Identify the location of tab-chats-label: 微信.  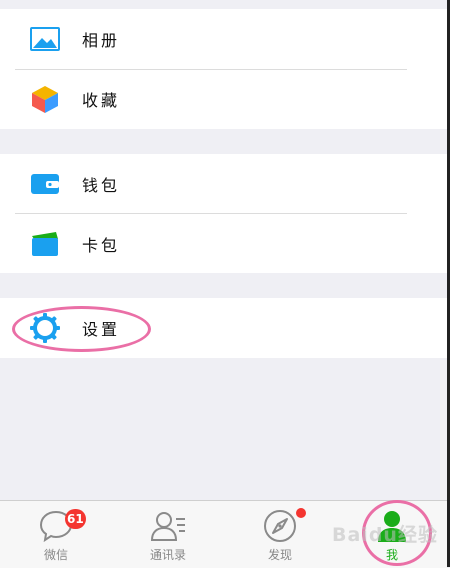
(55, 555).